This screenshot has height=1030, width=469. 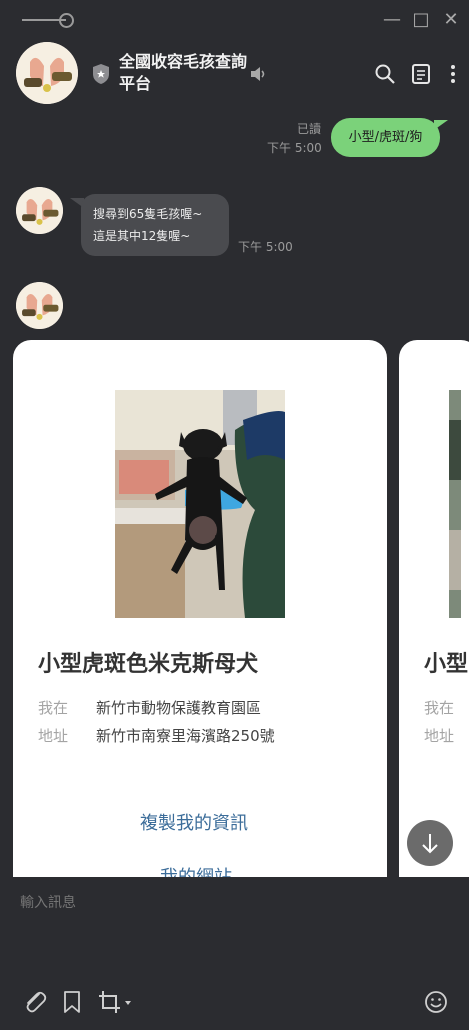 What do you see at coordinates (385, 137) in the screenshot?
I see `sent-message-bubble: 小型/虎斑/狗` at bounding box center [385, 137].